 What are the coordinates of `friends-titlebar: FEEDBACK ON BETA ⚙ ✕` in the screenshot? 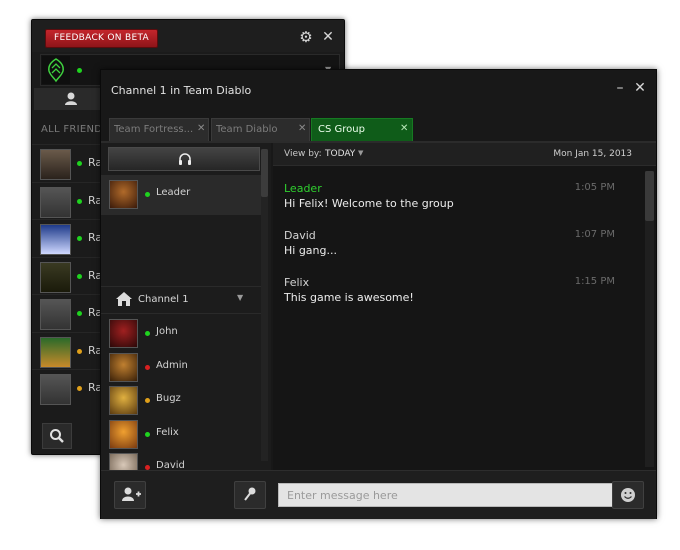 It's located at (188, 36).